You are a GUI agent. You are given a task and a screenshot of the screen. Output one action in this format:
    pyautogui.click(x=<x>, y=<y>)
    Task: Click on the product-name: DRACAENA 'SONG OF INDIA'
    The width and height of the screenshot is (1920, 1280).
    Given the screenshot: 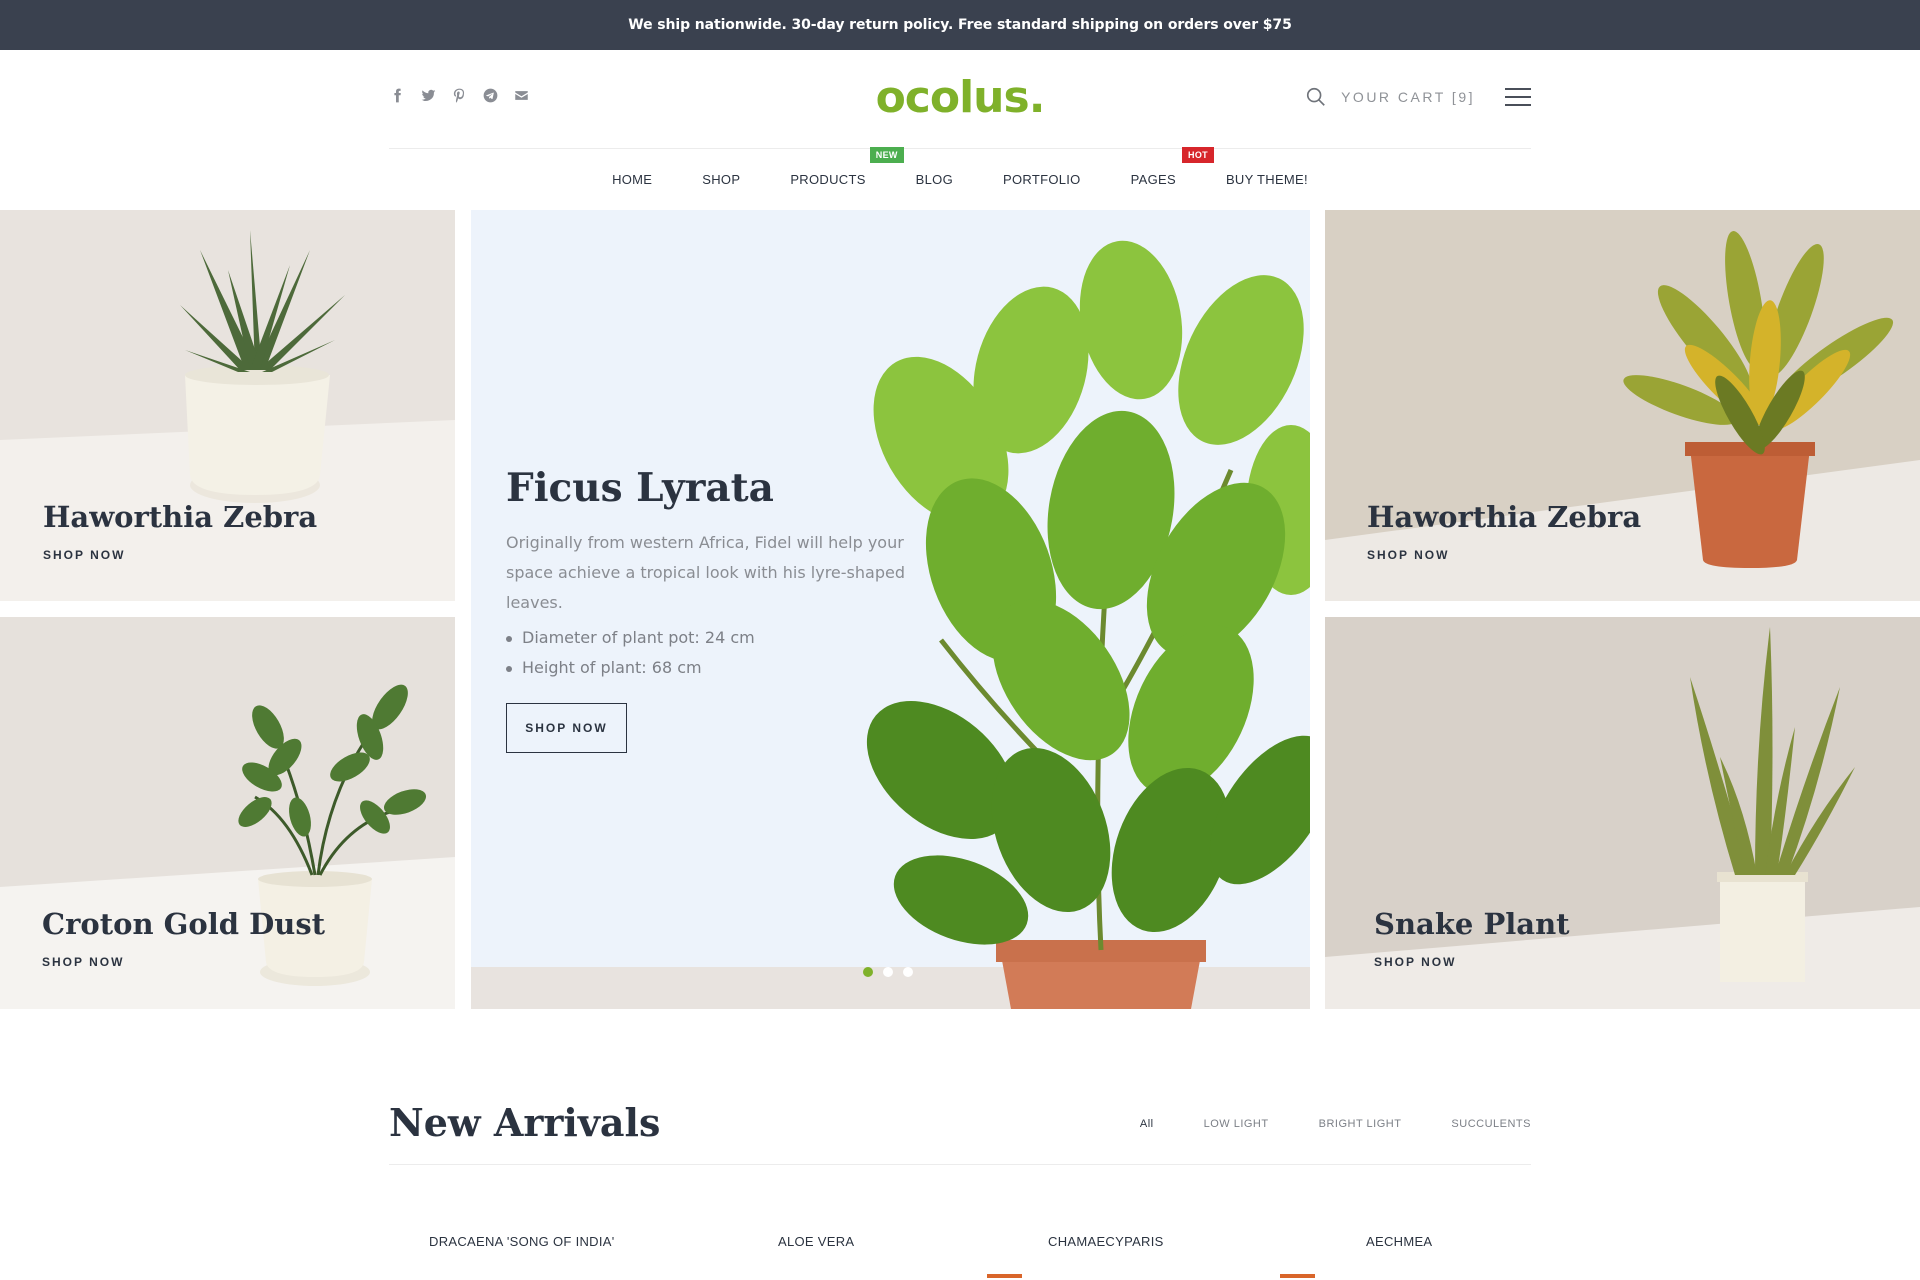 What is the action you would take?
    pyautogui.click(x=522, y=1241)
    